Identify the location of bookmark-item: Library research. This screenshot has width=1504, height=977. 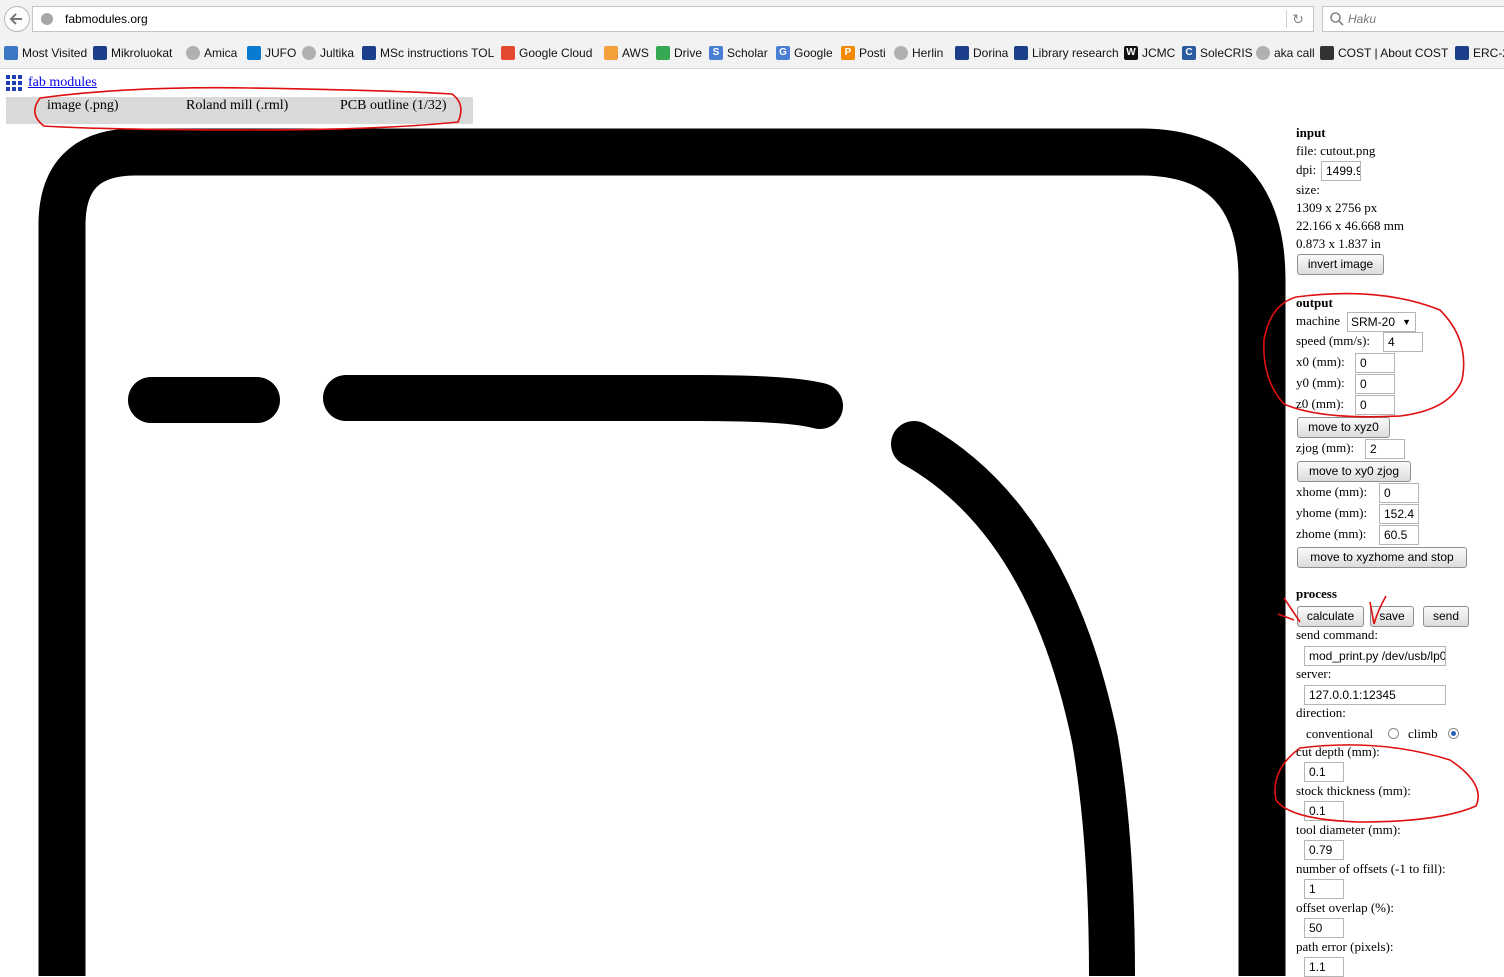
(1066, 53).